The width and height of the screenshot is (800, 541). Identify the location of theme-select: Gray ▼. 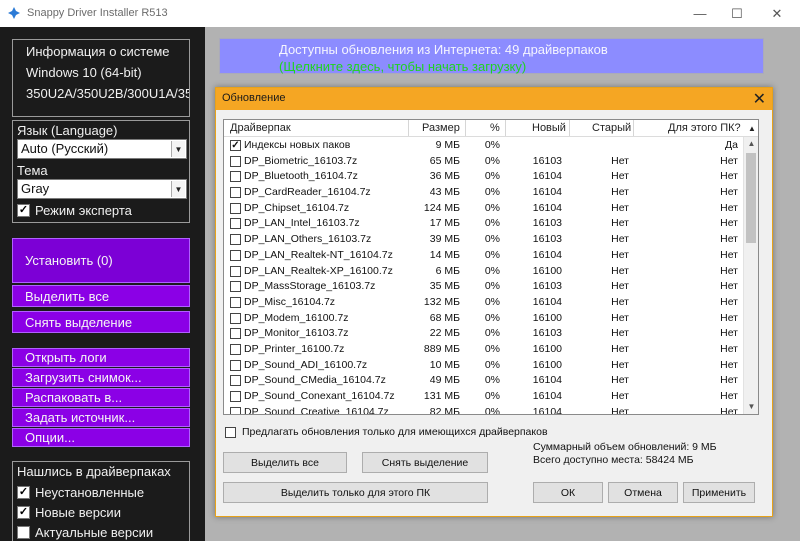
(102, 189).